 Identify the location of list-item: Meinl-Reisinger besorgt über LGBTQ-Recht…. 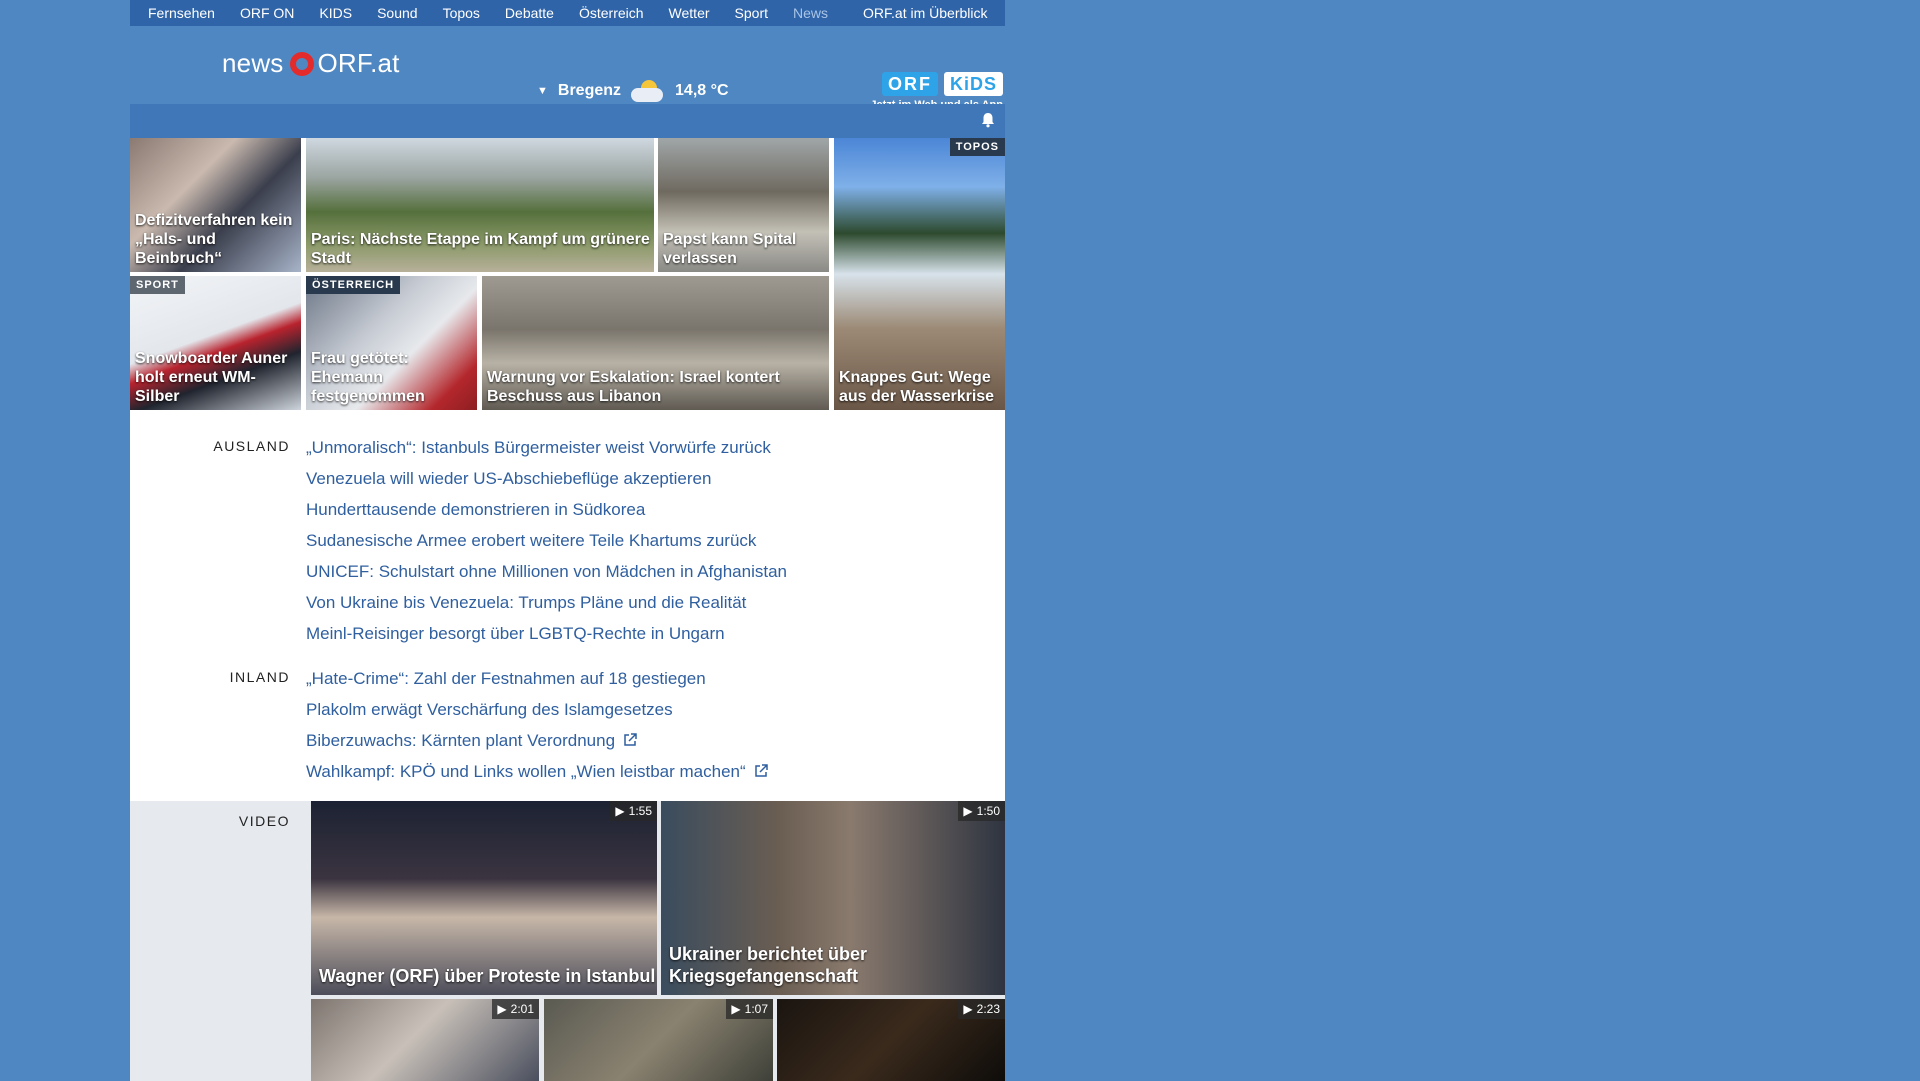
(546, 633).